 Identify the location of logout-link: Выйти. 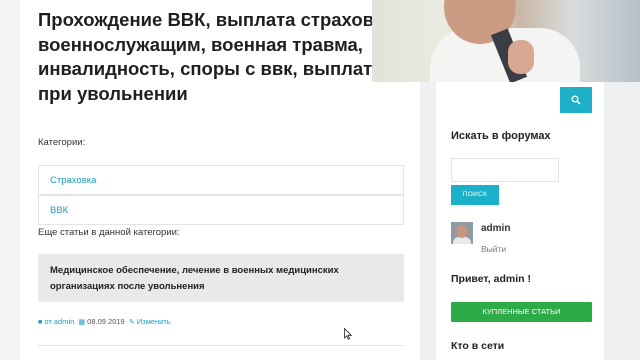
(493, 249).